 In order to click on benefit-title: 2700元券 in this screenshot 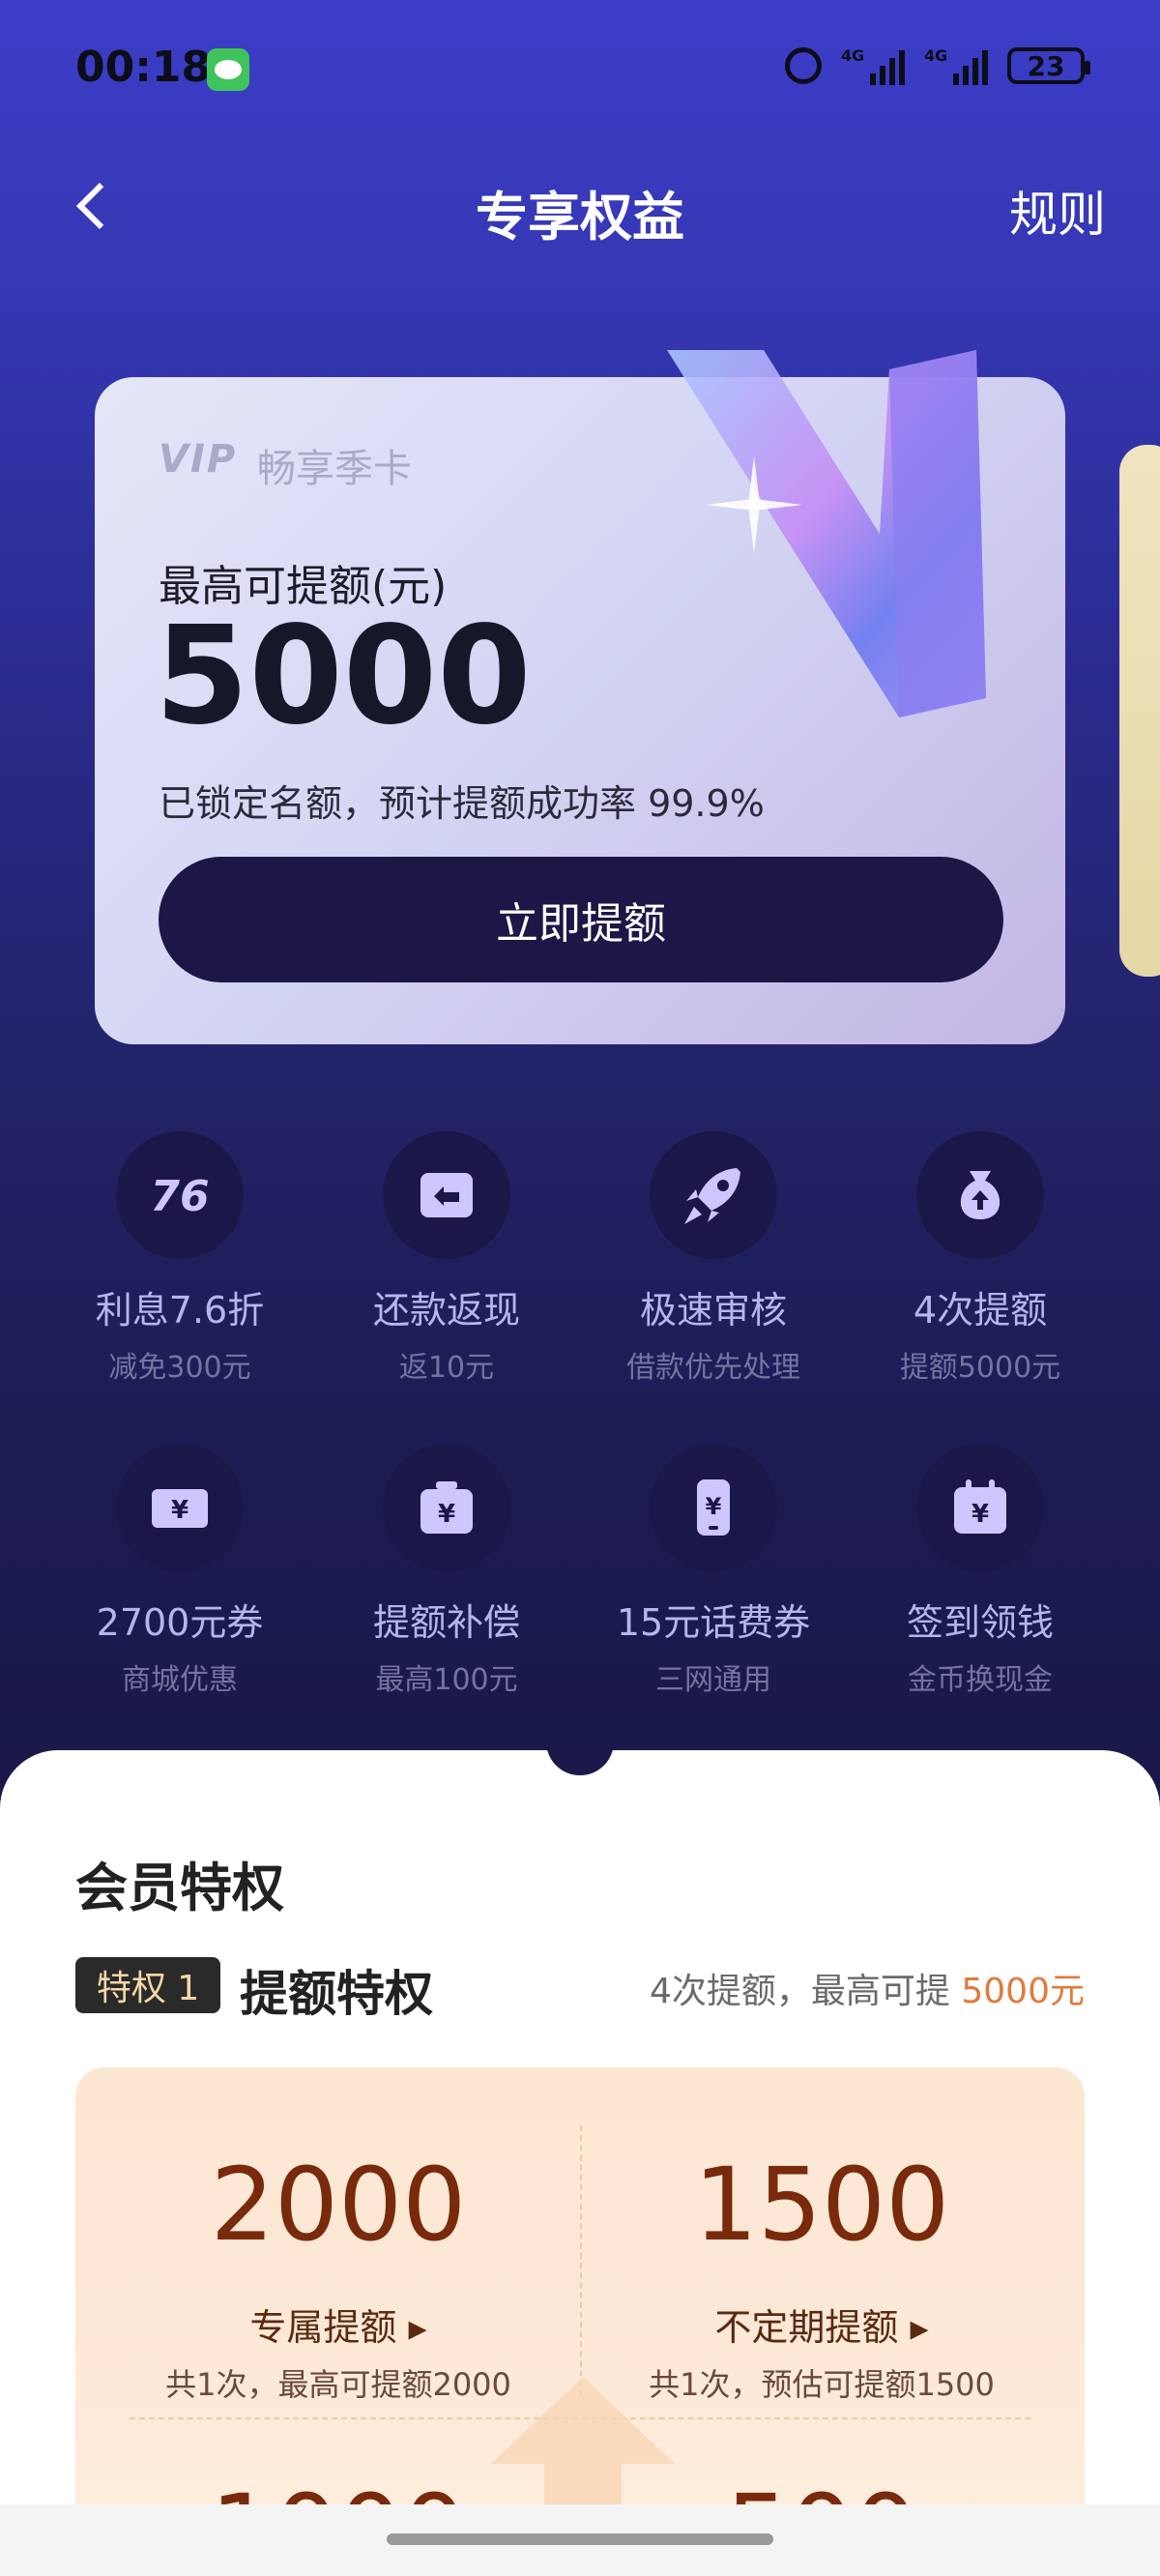, I will do `click(180, 1622)`.